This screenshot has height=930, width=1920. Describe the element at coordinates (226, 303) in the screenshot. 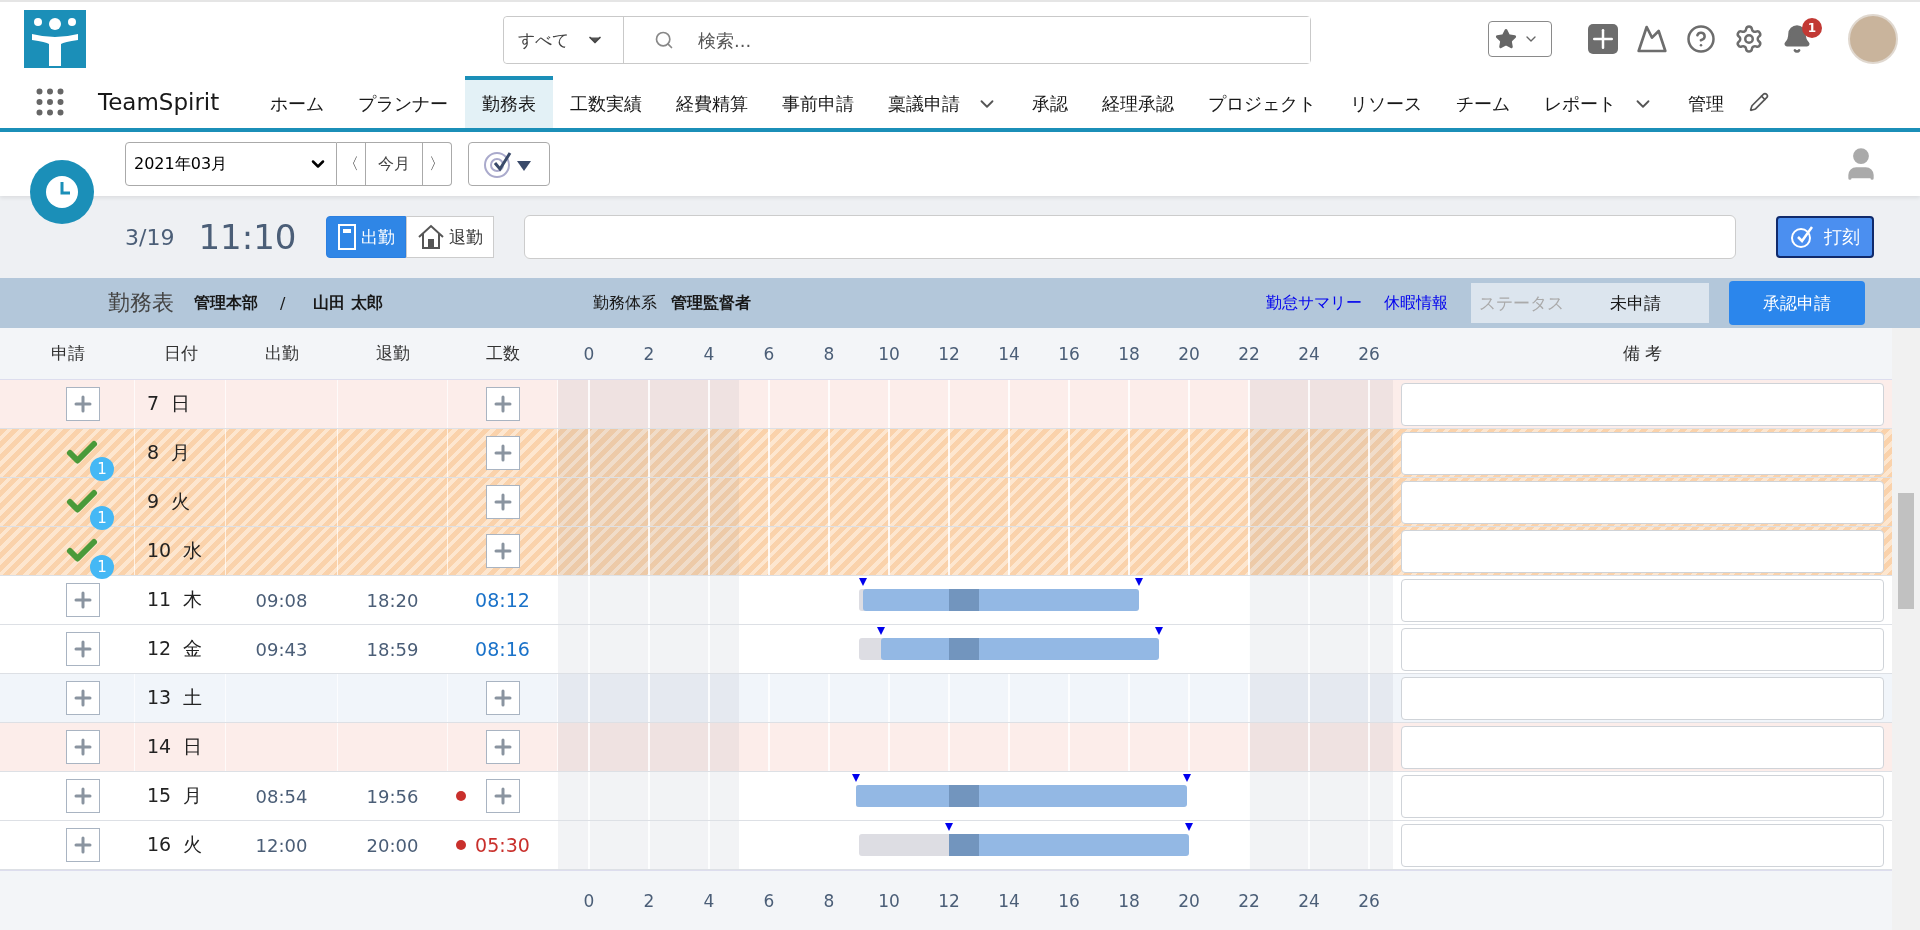

I see `department: 管理本部` at that location.